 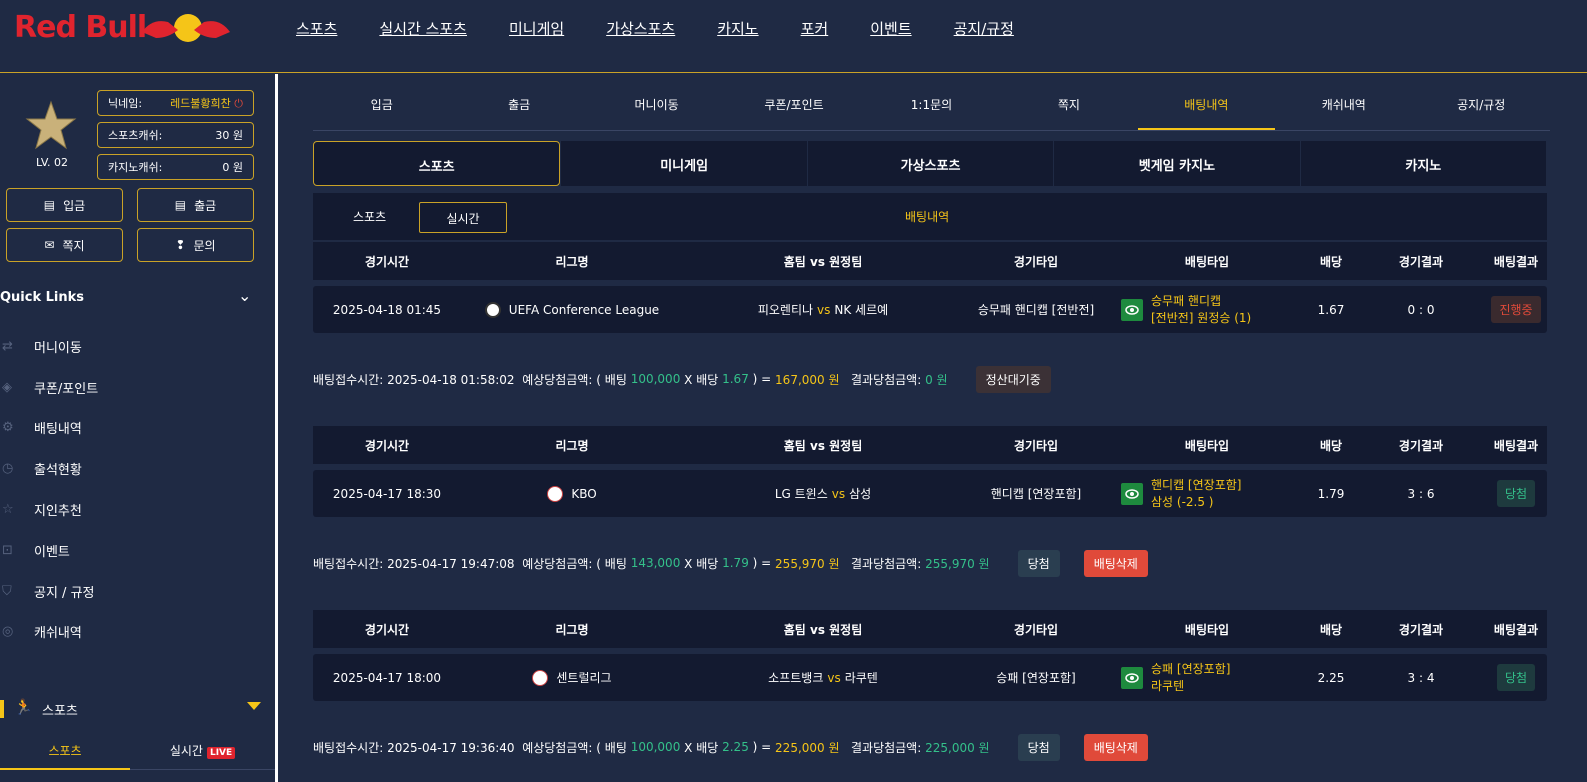 I want to click on sub-filter-bar: 스포츠 실시간 배팅내역, so click(x=930, y=216).